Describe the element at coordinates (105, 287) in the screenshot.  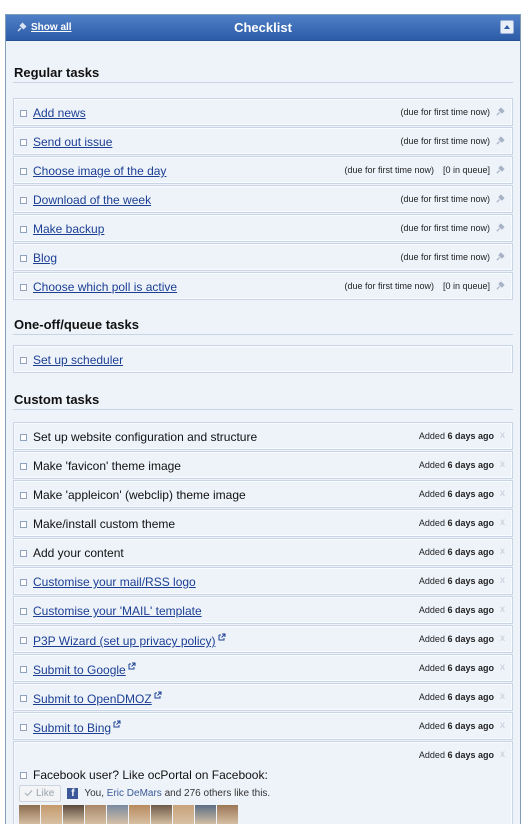
I see `task-link: Choose which poll is active` at that location.